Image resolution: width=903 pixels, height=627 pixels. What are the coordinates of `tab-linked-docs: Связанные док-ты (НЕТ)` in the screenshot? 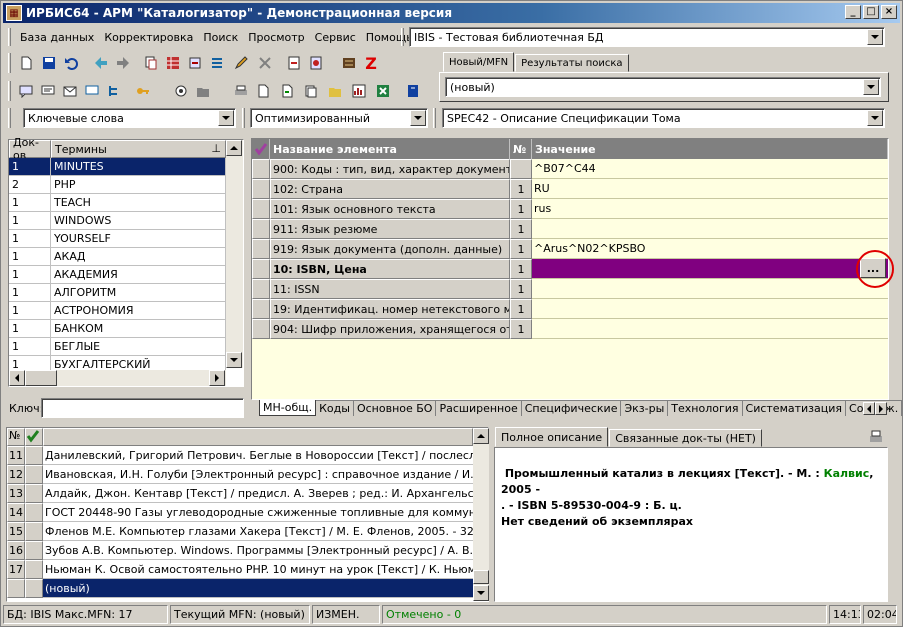 It's located at (685, 438).